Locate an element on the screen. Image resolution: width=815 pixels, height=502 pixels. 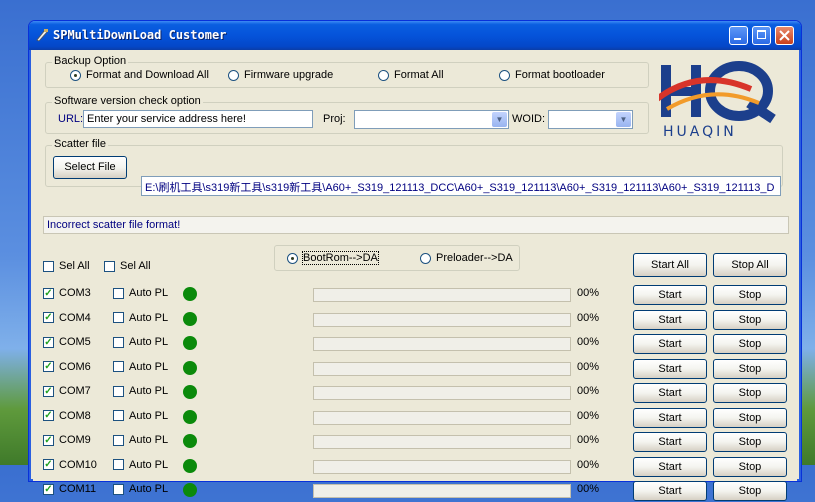
radio-label: Format All is located at coordinates (419, 75).